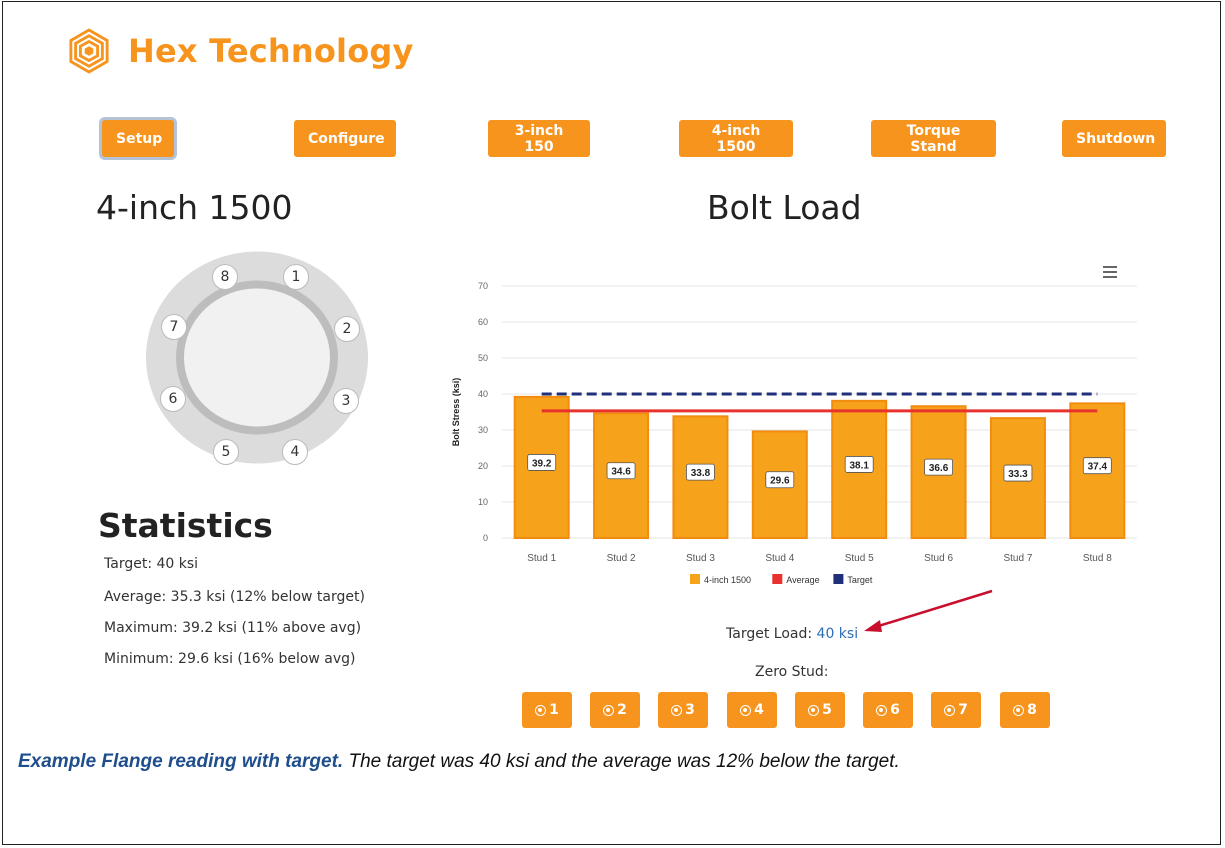 Image resolution: width=1225 pixels, height=848 pixels. Describe the element at coordinates (859, 465) in the screenshot. I see `data-label: 38.1` at that location.